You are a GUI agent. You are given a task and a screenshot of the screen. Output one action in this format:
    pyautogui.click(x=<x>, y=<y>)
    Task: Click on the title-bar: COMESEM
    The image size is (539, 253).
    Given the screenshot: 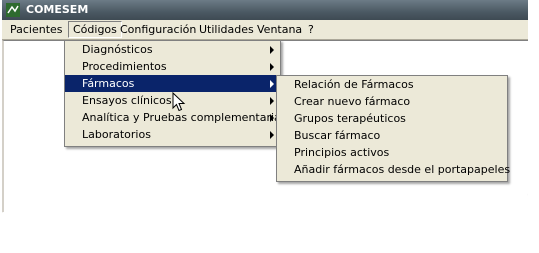 What is the action you would take?
    pyautogui.click(x=265, y=10)
    